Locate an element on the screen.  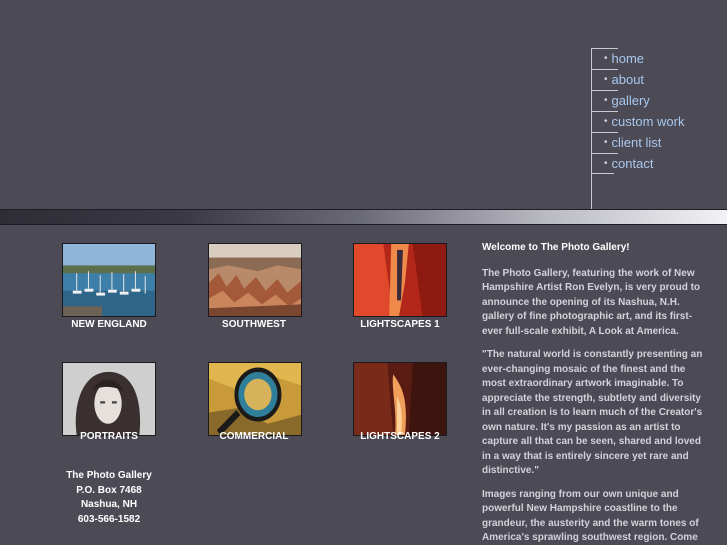
address-phone: 603-566-1582 is located at coordinates (109, 519).